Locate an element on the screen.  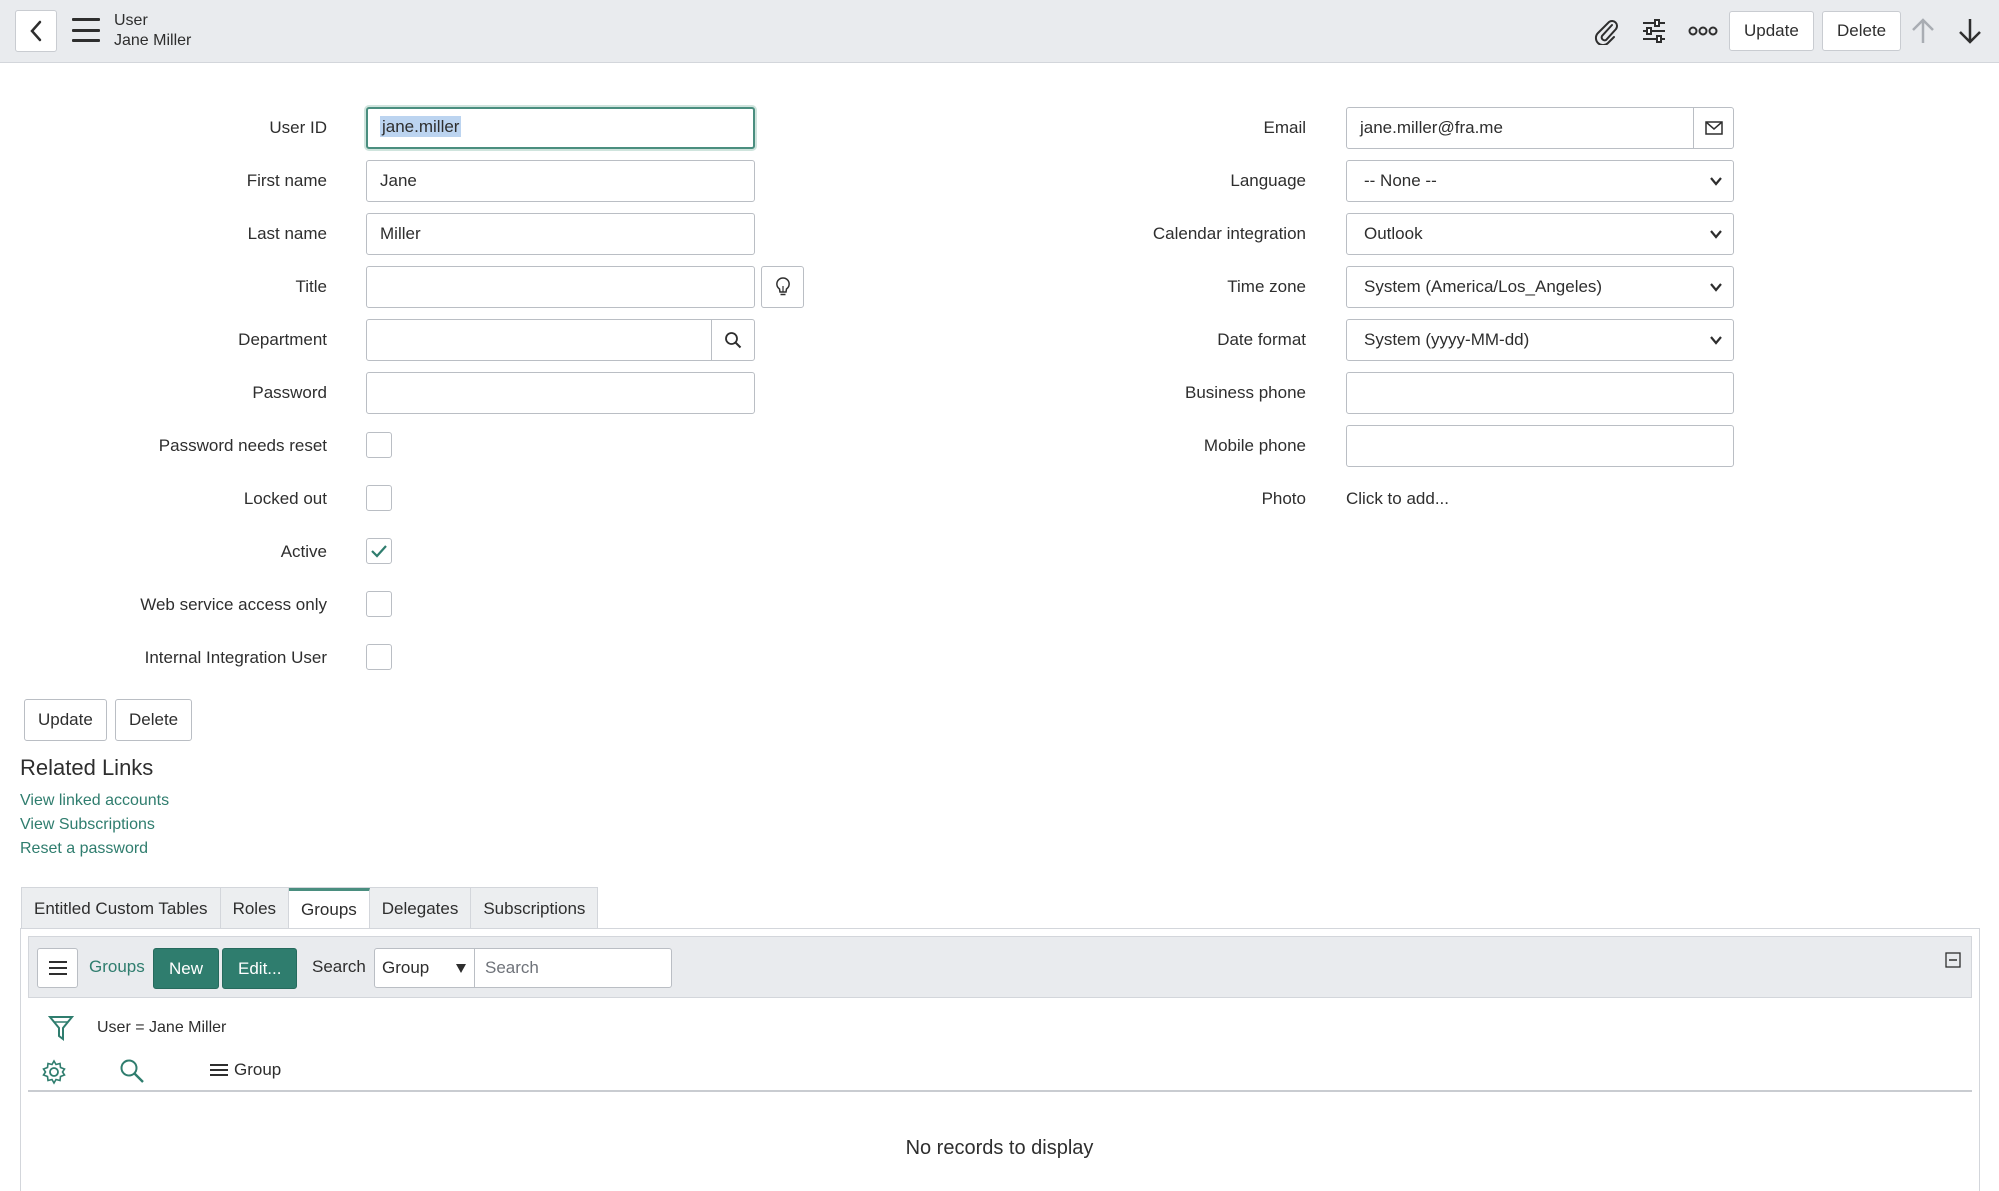
back-button is located at coordinates (36, 31).